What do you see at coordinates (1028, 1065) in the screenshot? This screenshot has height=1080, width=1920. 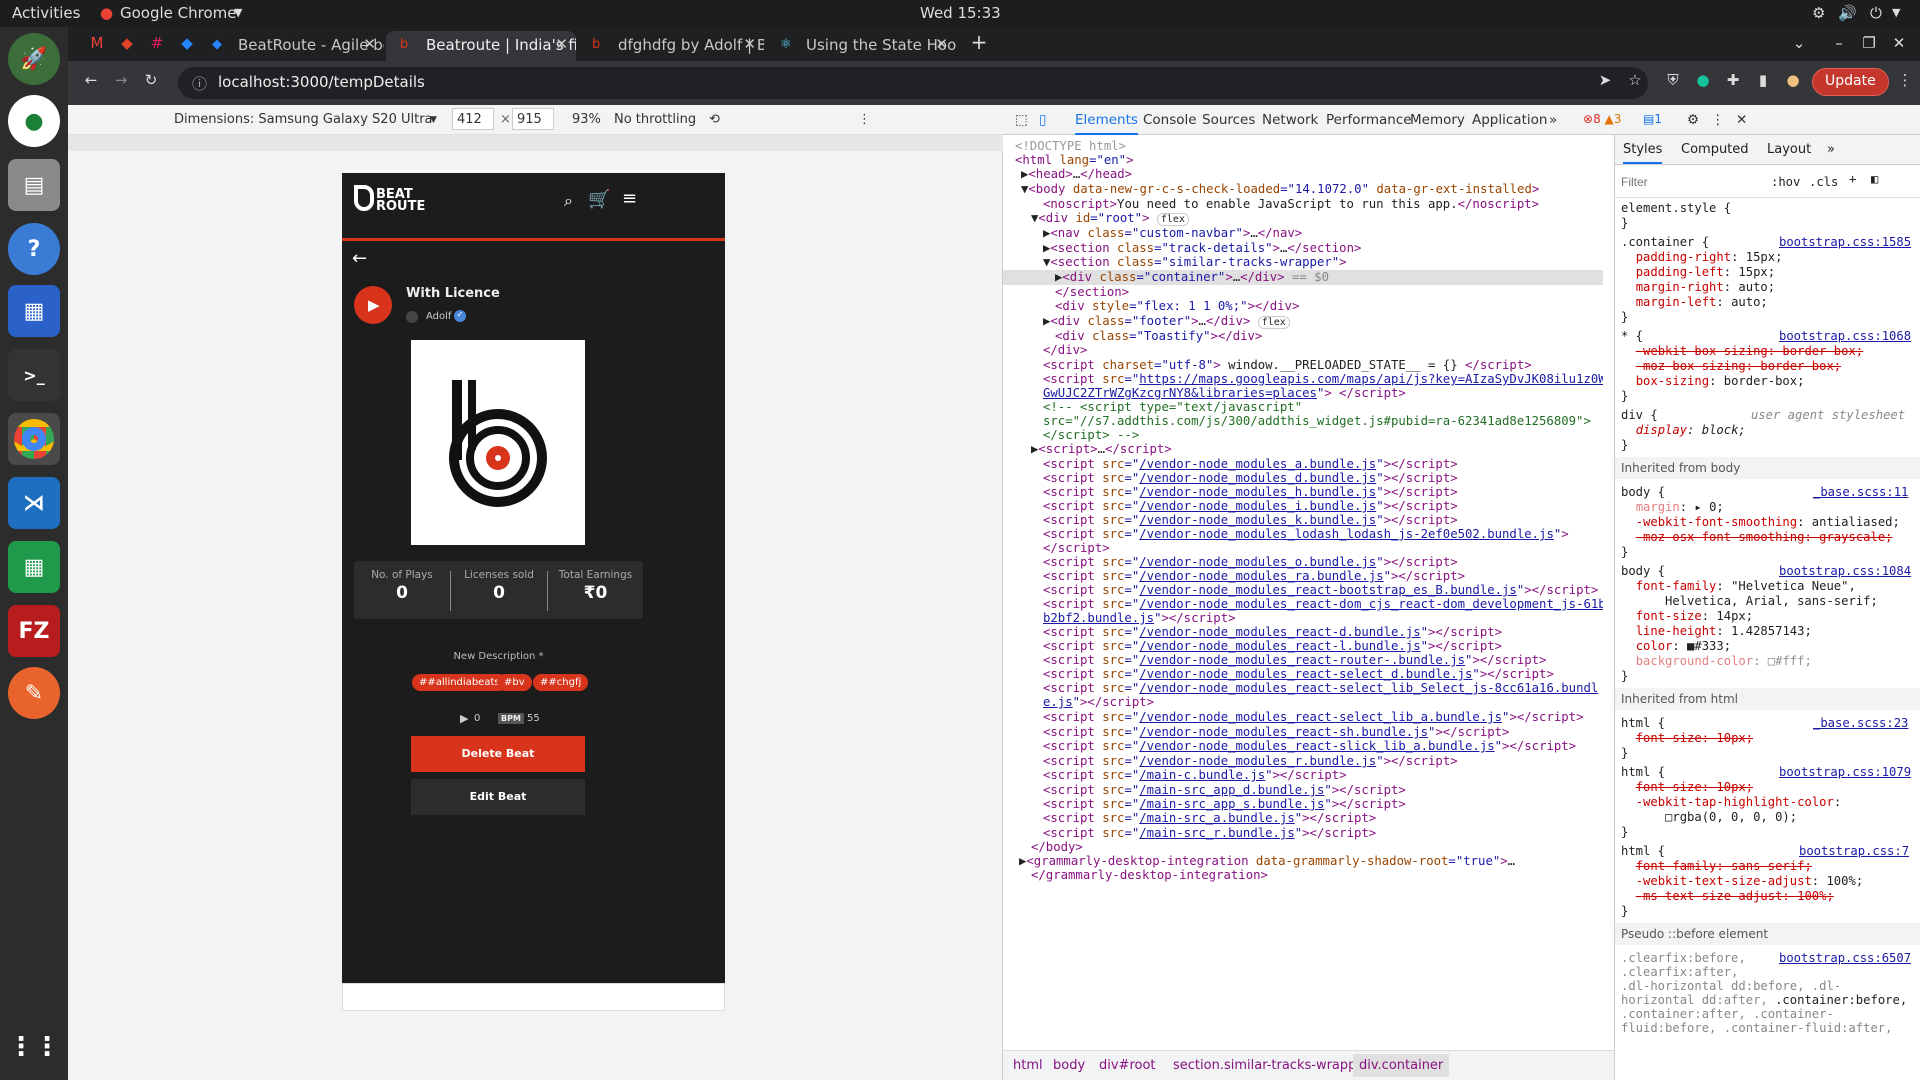 I see `crumb-html: html` at bounding box center [1028, 1065].